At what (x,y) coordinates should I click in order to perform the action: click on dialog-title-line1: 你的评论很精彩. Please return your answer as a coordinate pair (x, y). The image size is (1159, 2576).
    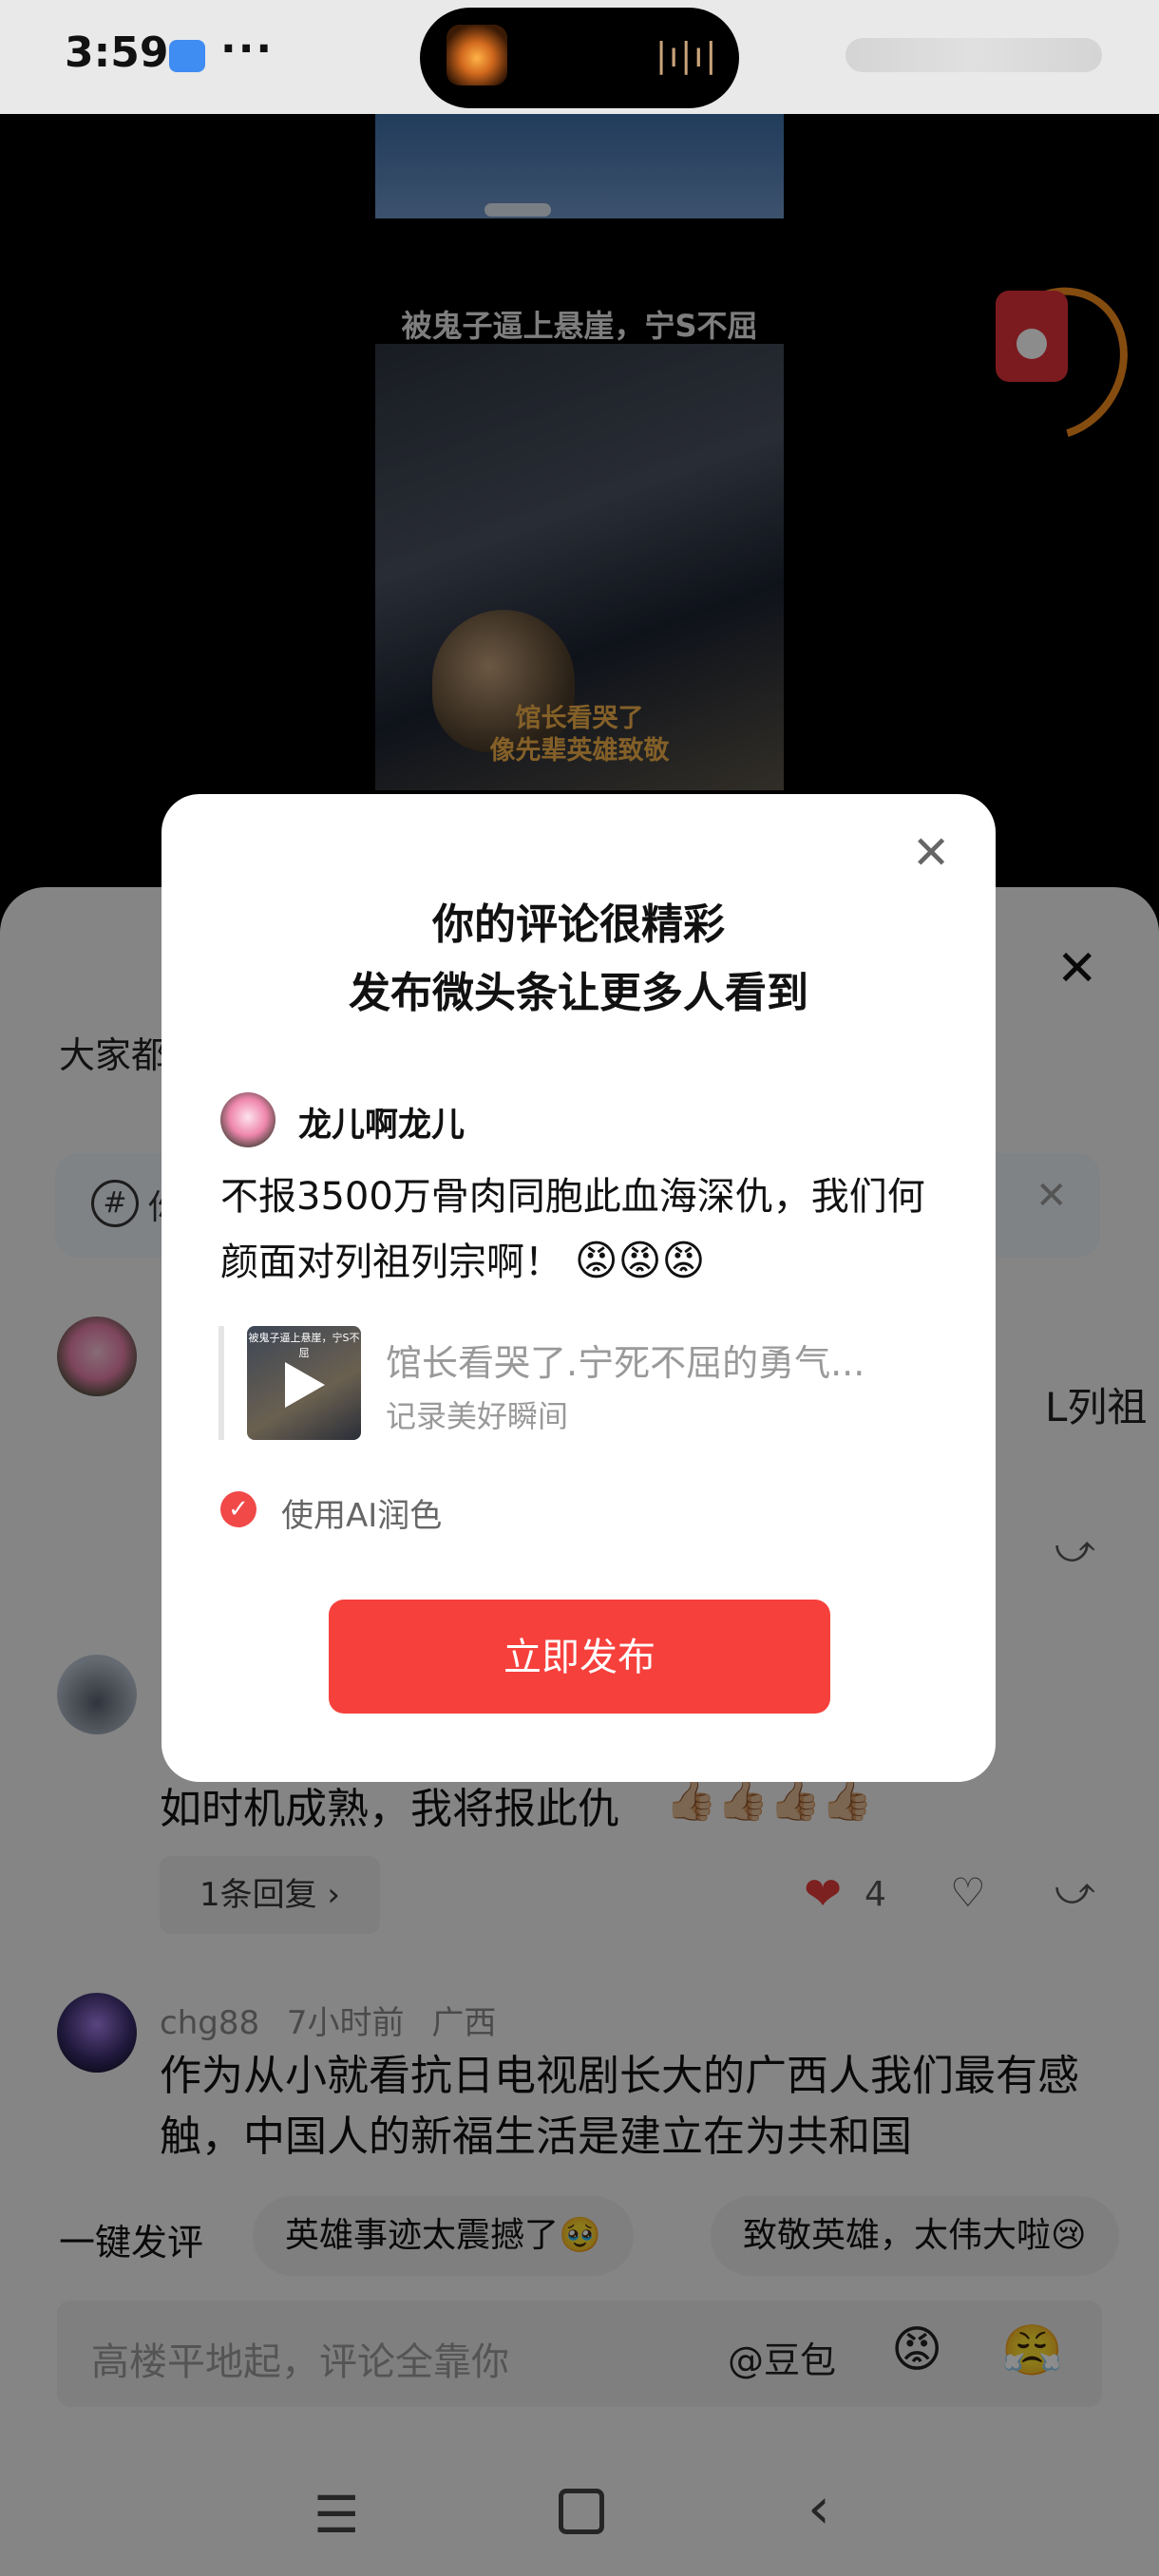
    Looking at the image, I should click on (578, 924).